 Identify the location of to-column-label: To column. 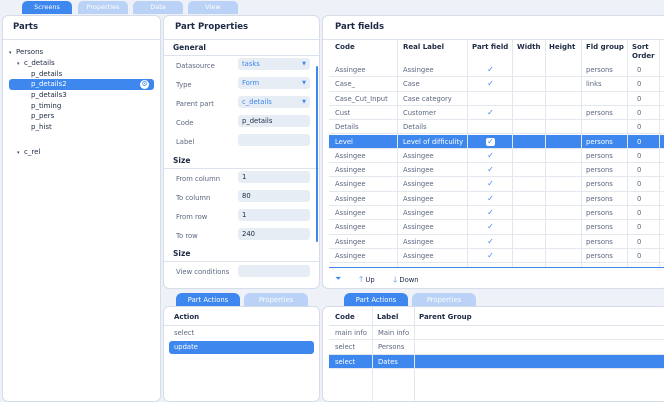
(193, 198).